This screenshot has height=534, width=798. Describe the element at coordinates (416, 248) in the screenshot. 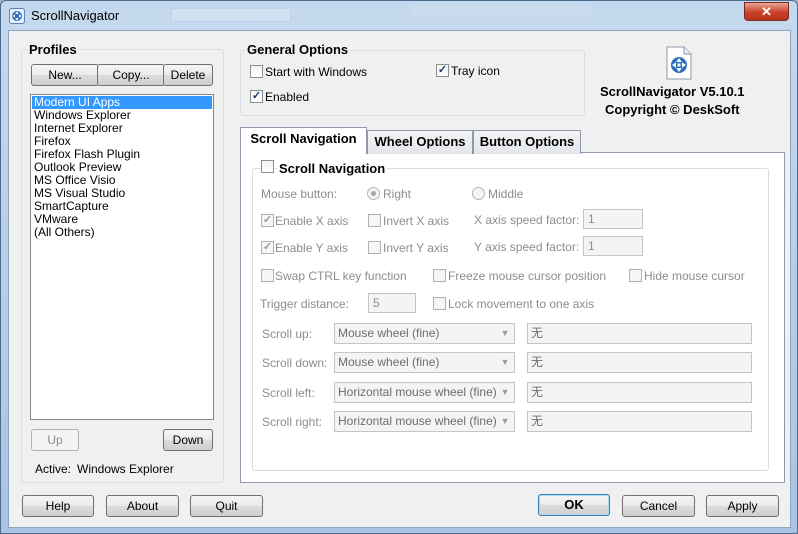

I see `invert-y-label: Invert Y axis` at that location.